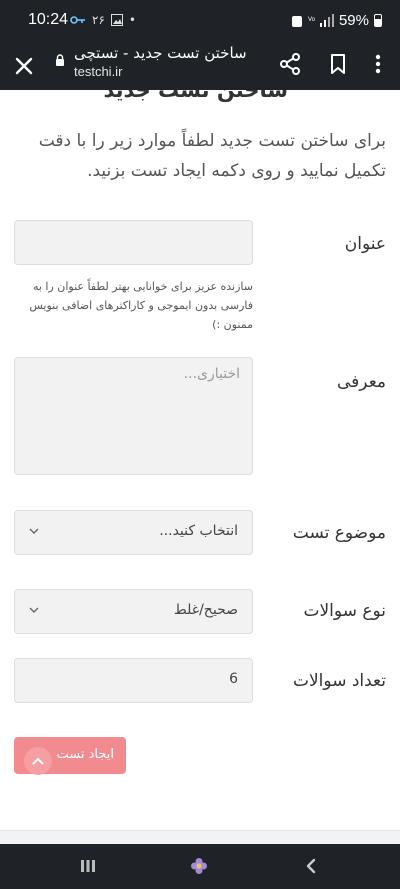  What do you see at coordinates (60, 60) in the screenshot?
I see `lock-icon` at bounding box center [60, 60].